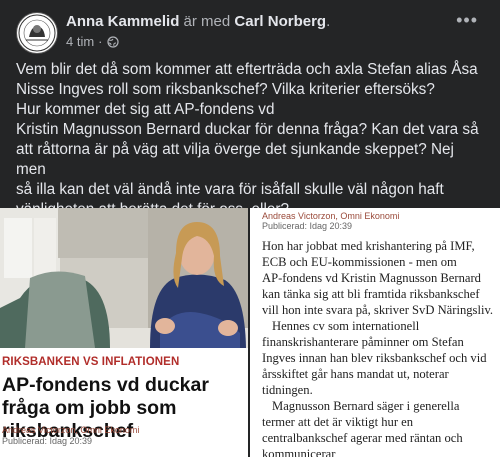 This screenshot has width=500, height=457. Describe the element at coordinates (355, 374) in the screenshot. I see `article-body-line: årsskiftet går hans mandat ut, noterar` at that location.